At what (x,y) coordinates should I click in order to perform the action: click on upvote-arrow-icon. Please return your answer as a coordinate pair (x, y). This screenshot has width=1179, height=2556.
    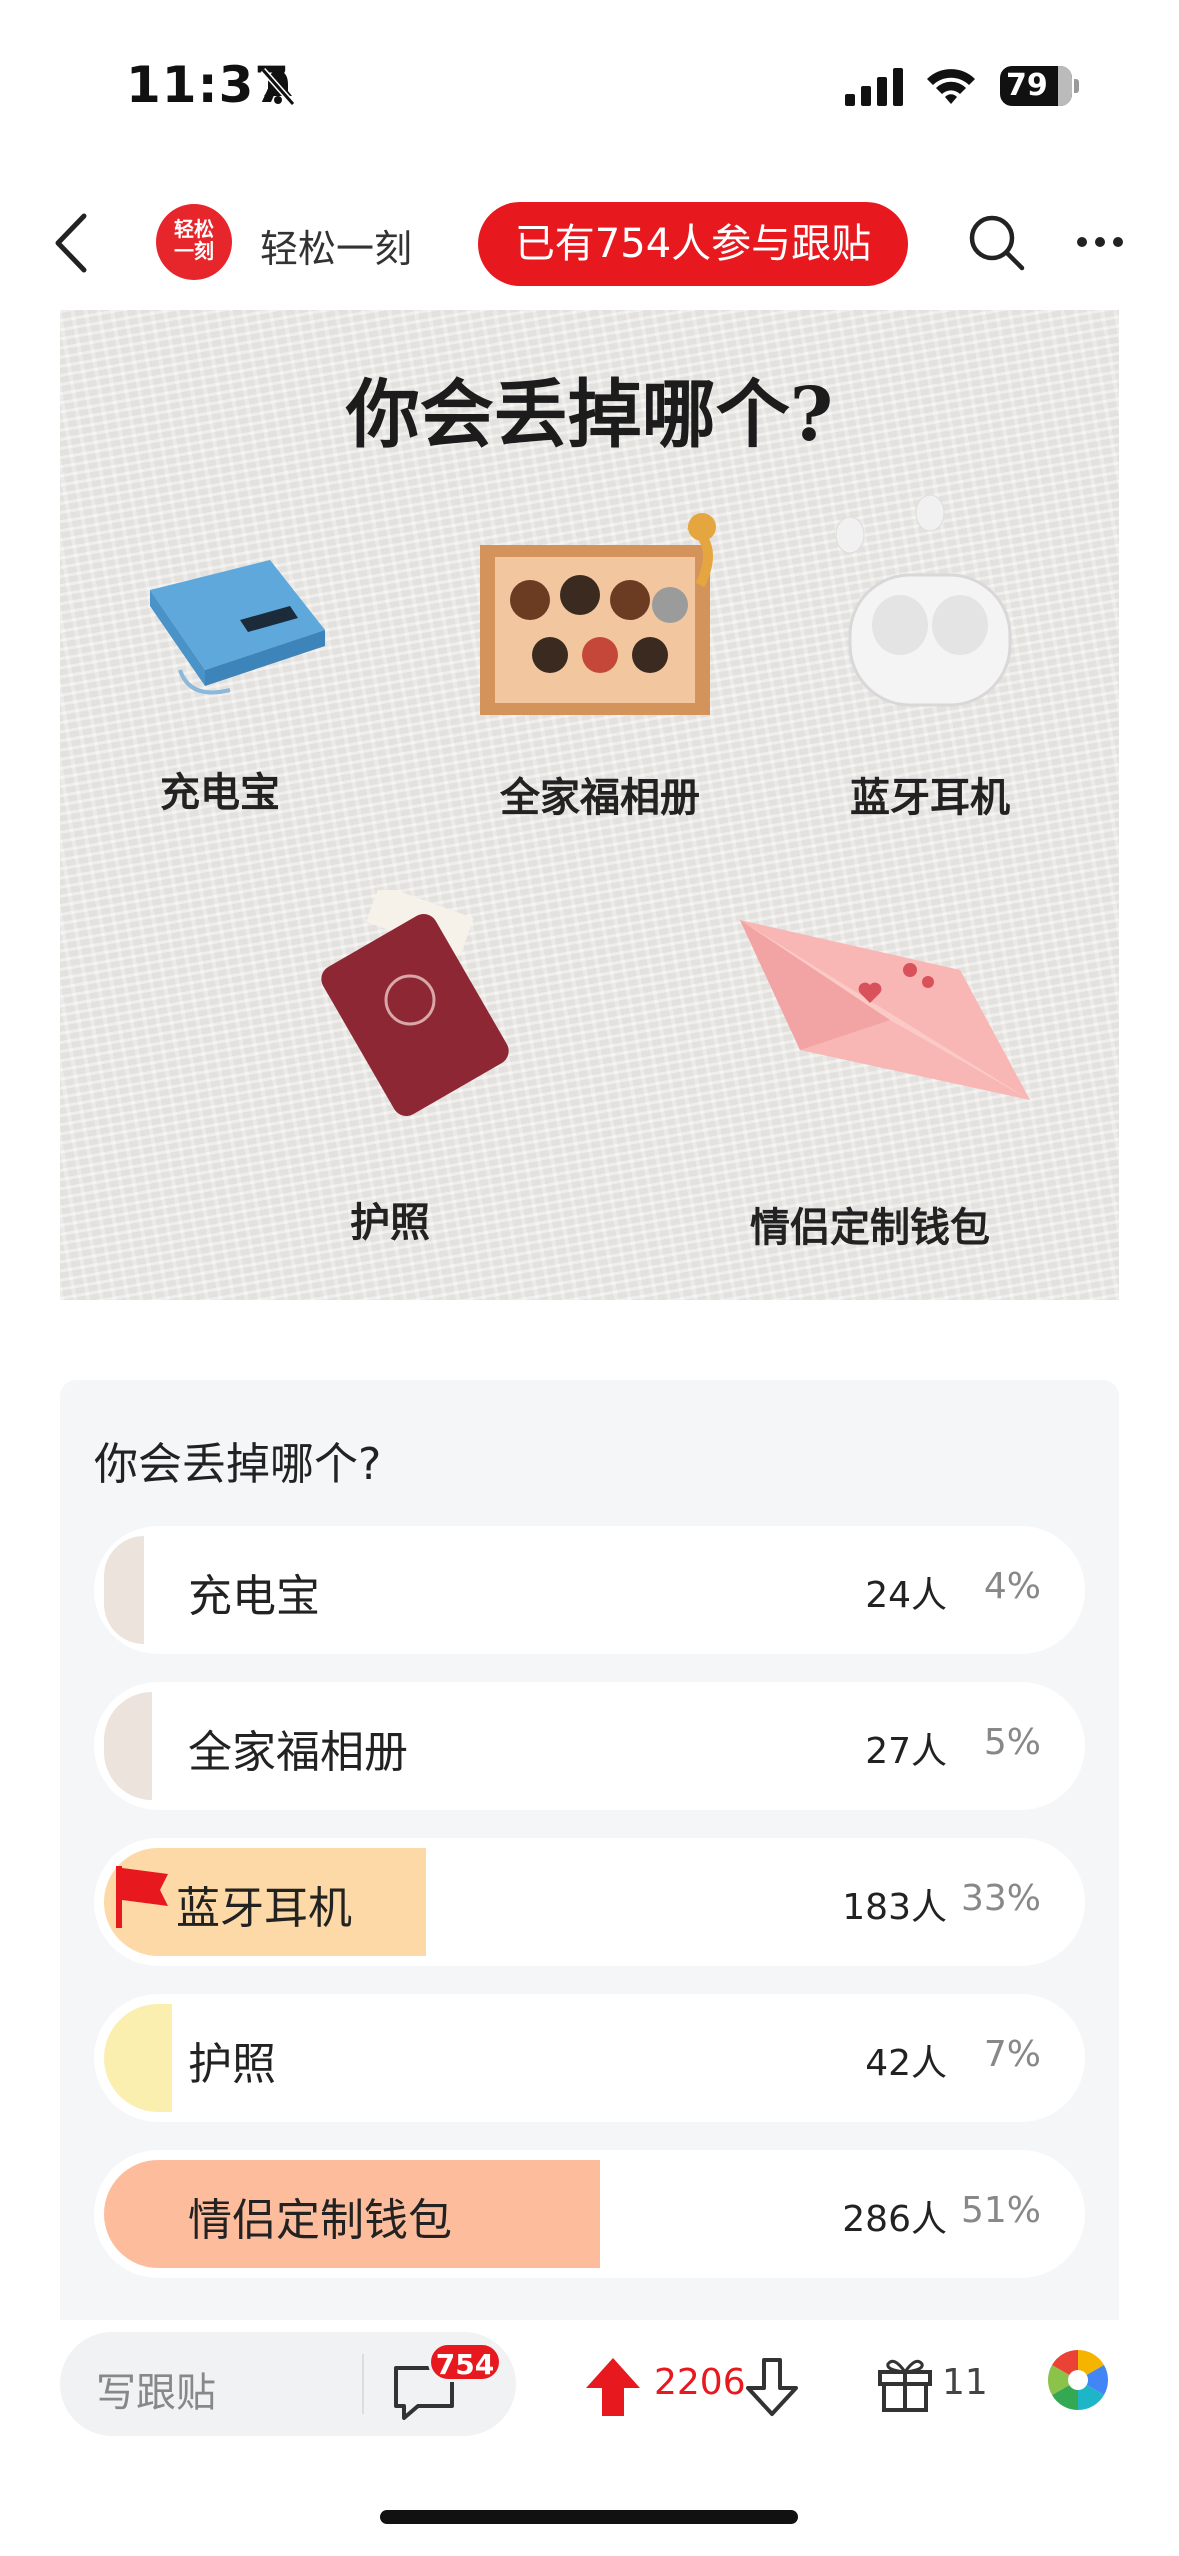
    Looking at the image, I should click on (613, 2387).